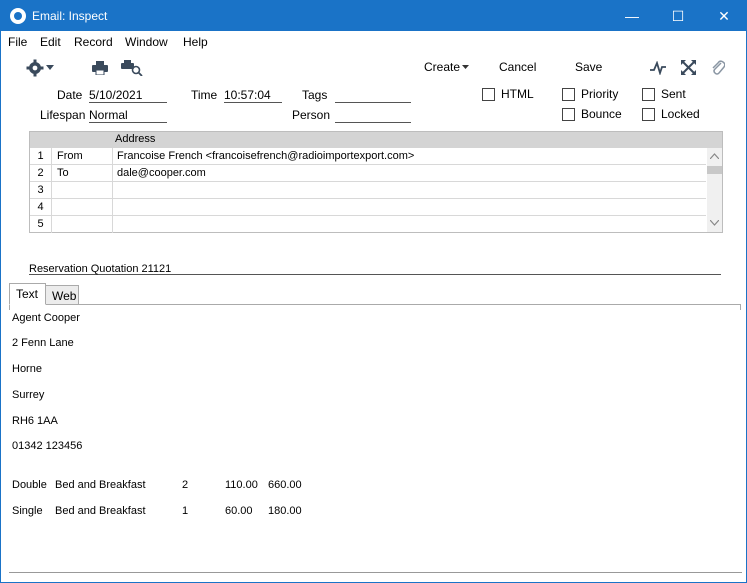 This screenshot has width=747, height=583. I want to click on app-icon, so click(18, 16).